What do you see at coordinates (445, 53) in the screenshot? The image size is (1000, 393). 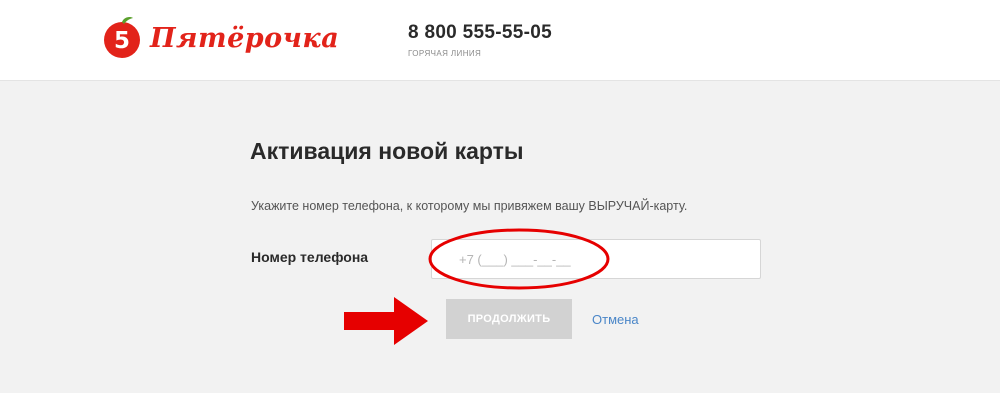 I see `hotline-label: ГОРЯЧАЯ ЛИНИЯ` at bounding box center [445, 53].